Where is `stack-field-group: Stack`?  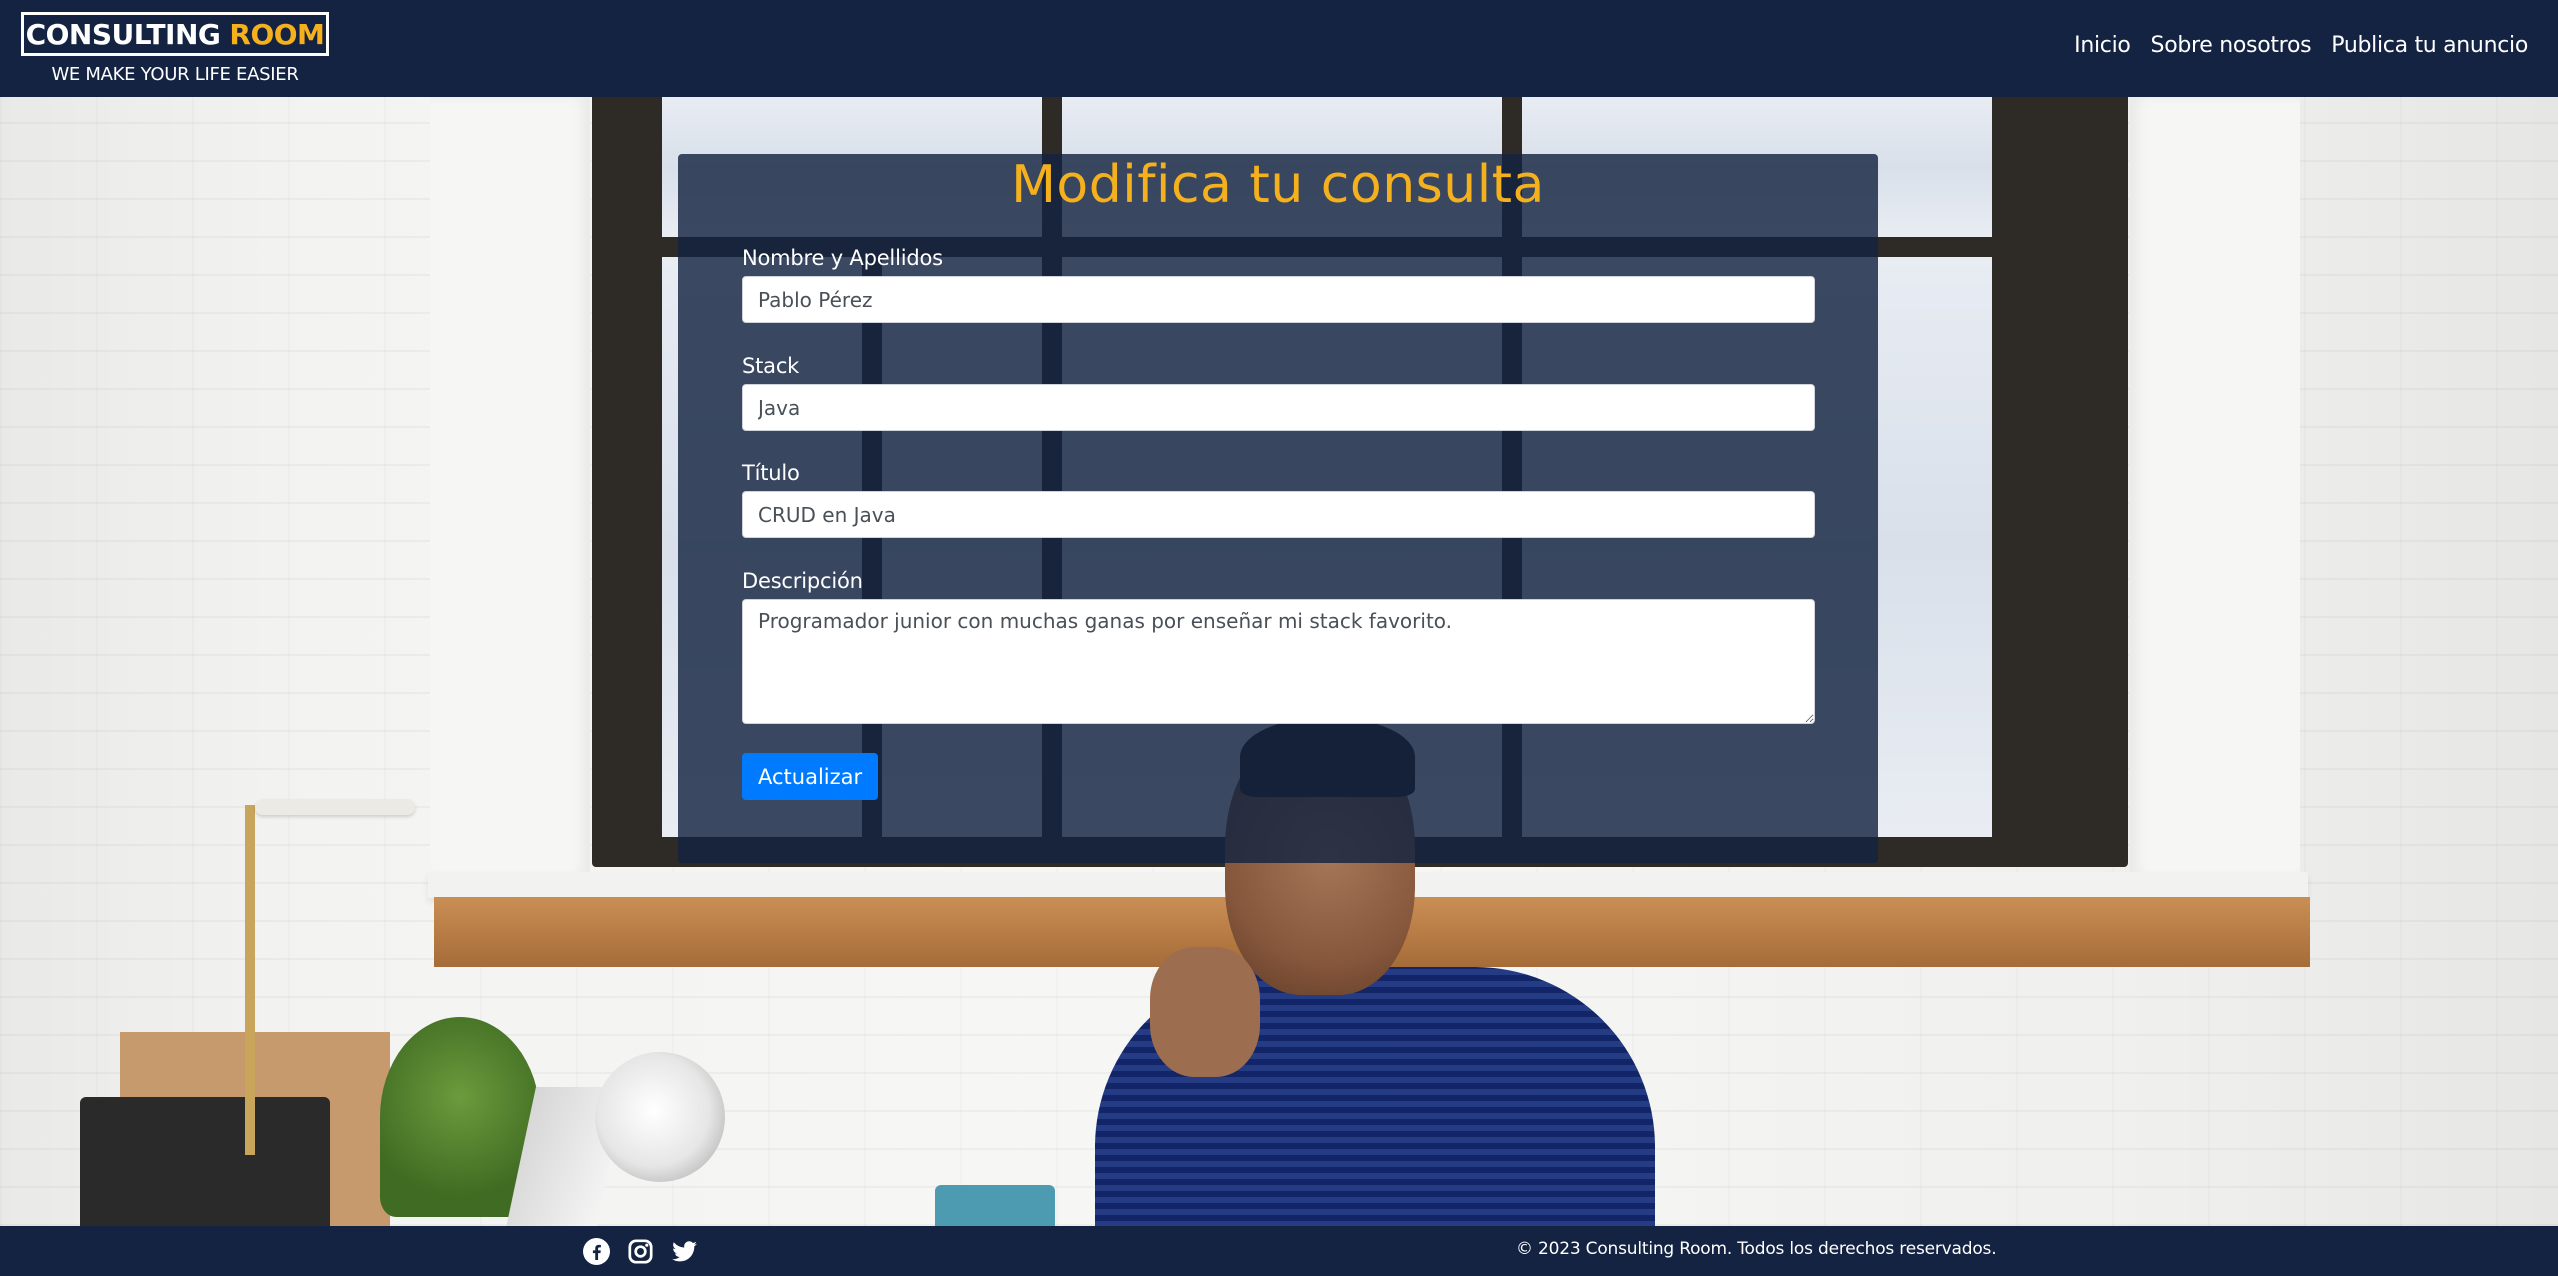 stack-field-group: Stack is located at coordinates (1278, 392).